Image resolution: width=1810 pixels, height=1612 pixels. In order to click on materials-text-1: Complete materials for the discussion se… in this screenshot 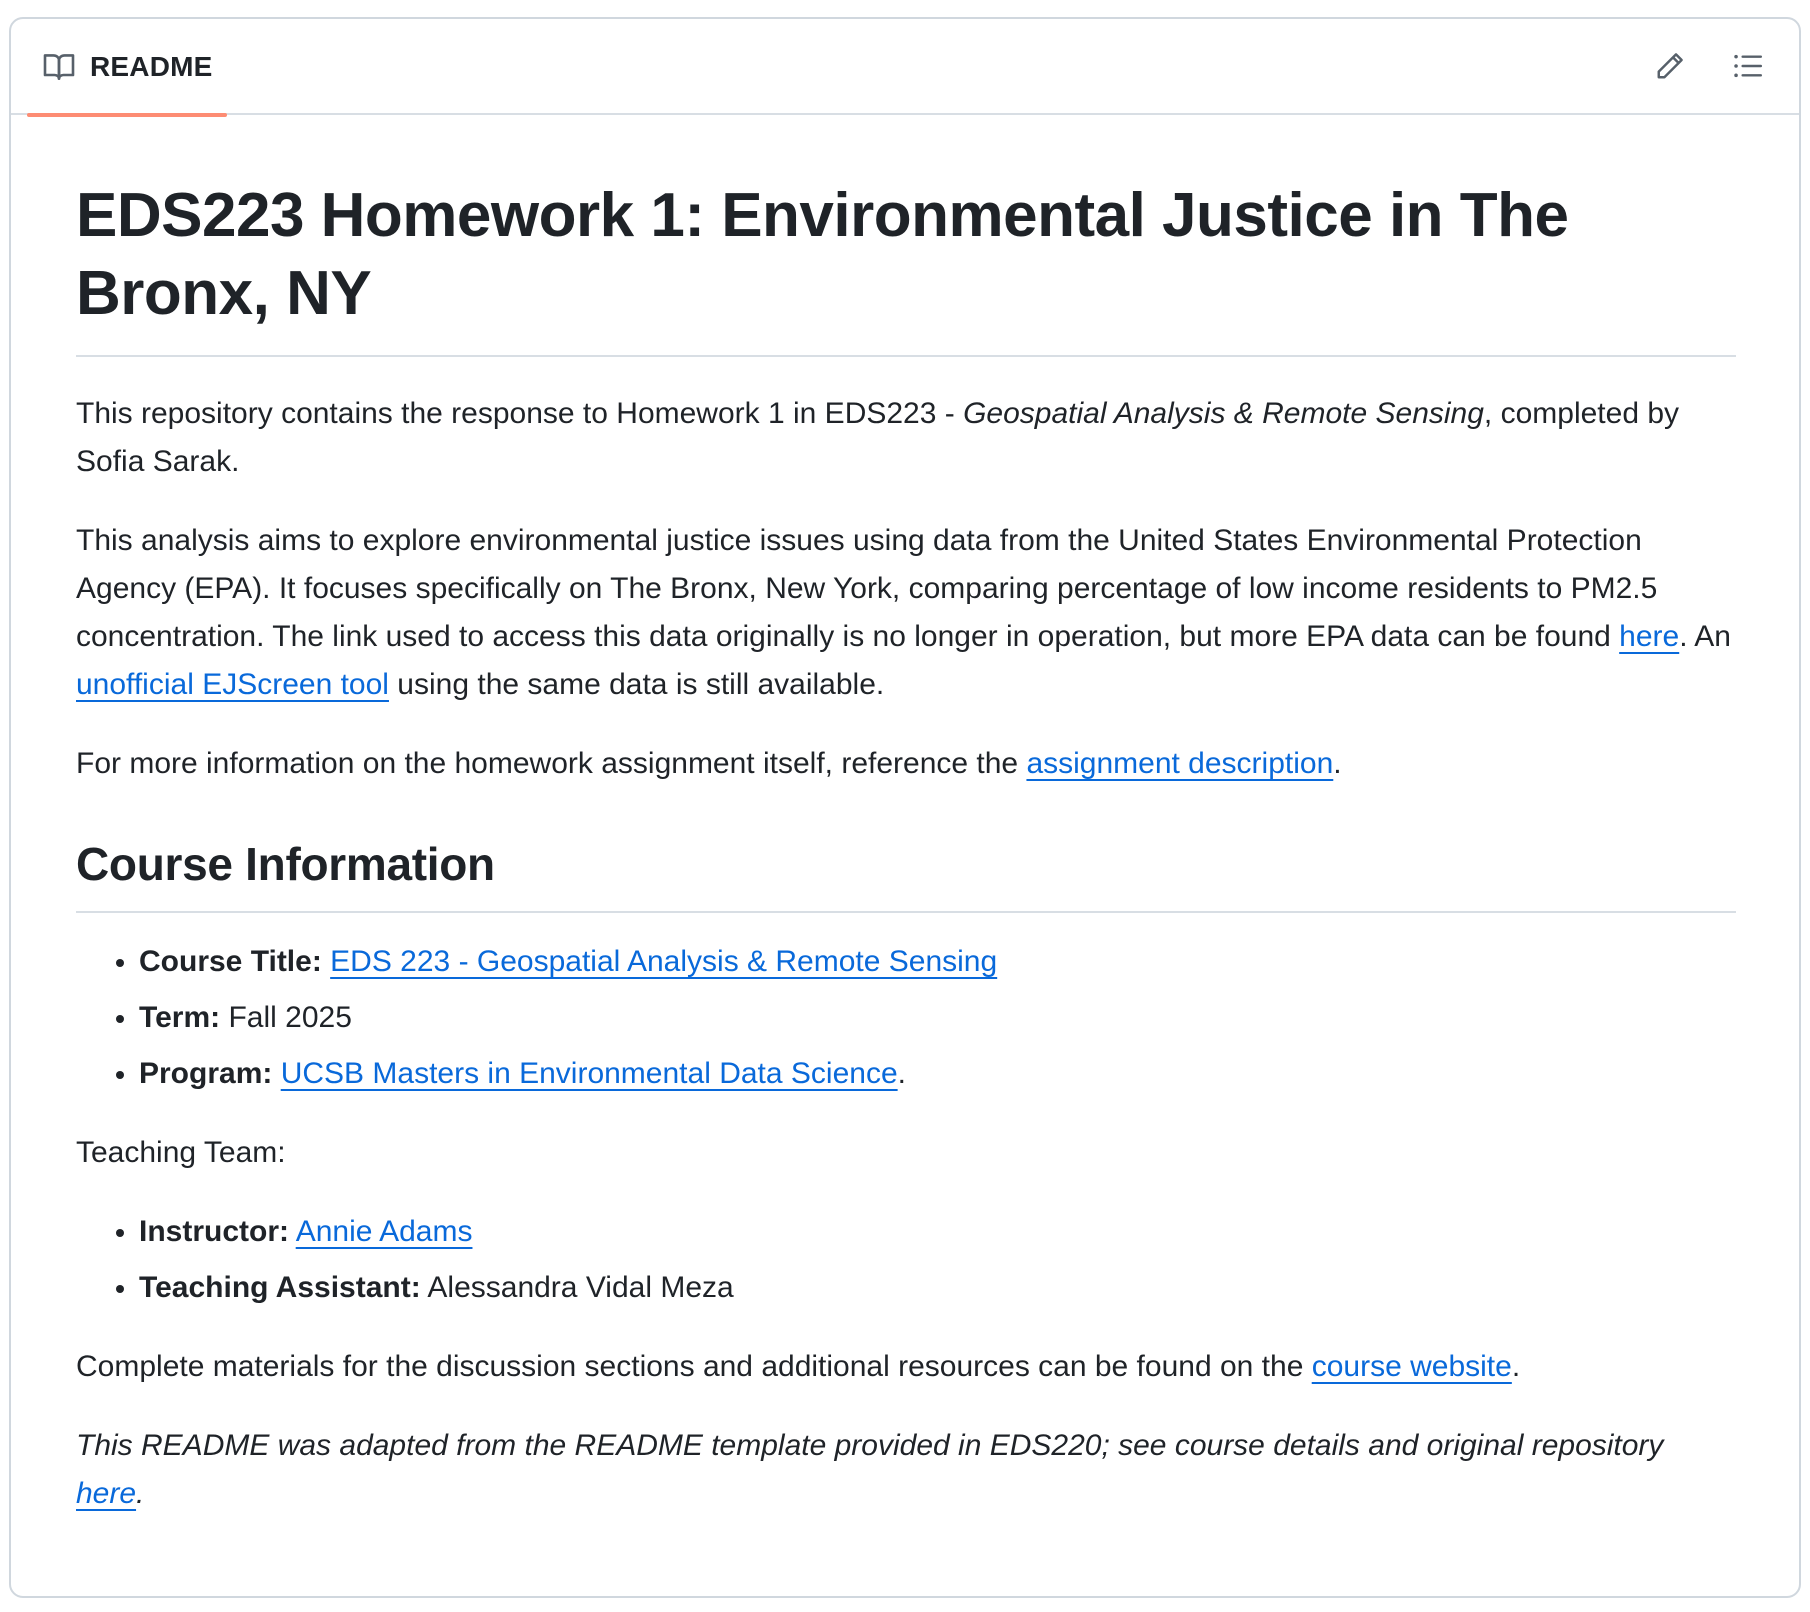, I will do `click(694, 1366)`.